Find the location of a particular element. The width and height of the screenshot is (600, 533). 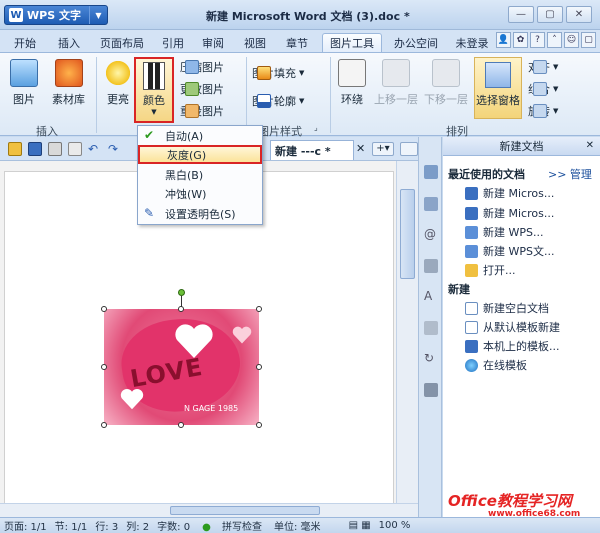

vertical-scrollbar is located at coordinates (407, 332).